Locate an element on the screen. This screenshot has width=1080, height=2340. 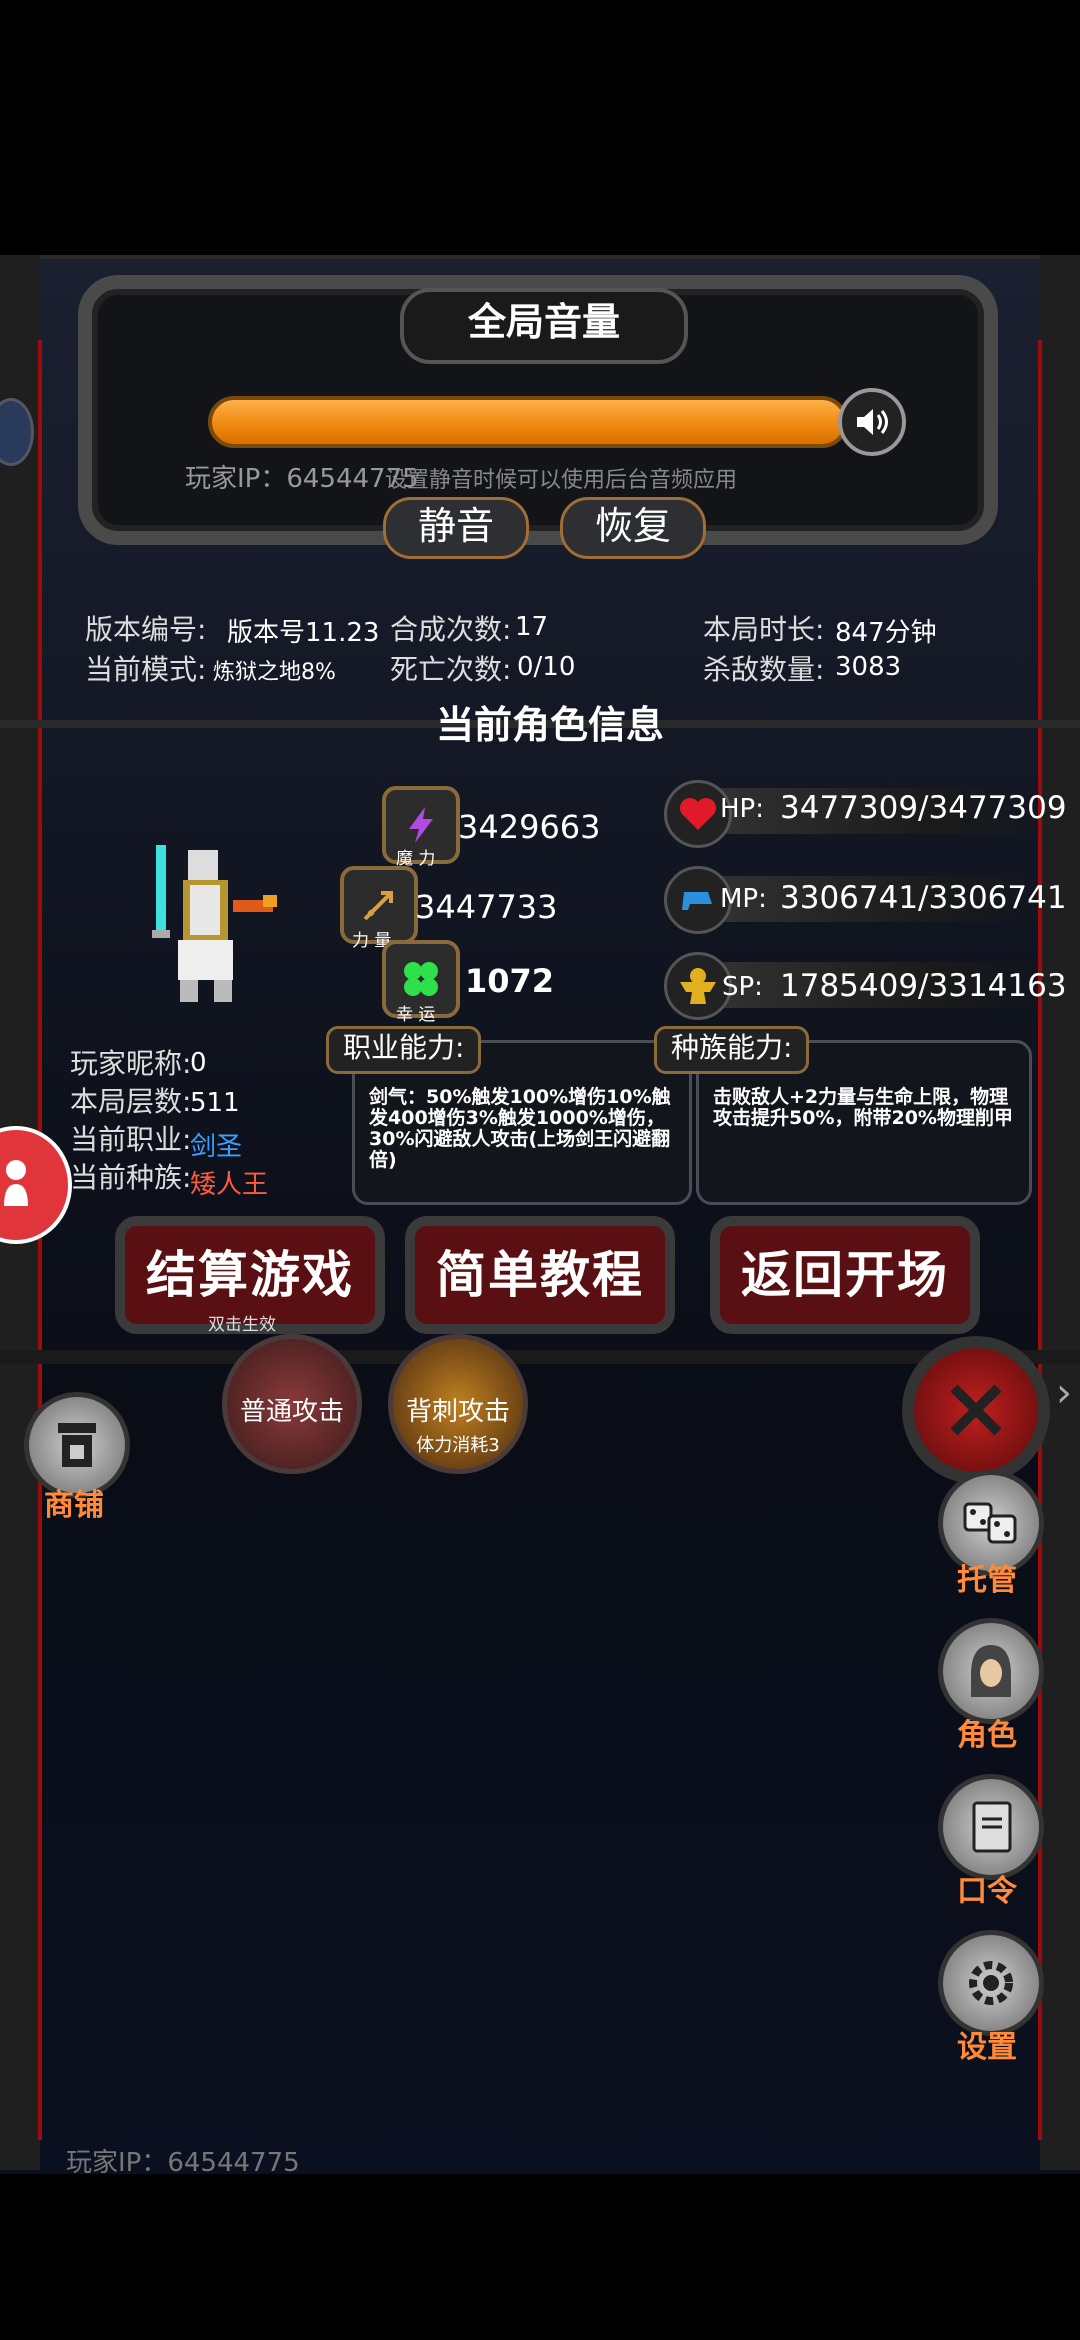
race-label: 当前种族: is located at coordinates (131, 1177).